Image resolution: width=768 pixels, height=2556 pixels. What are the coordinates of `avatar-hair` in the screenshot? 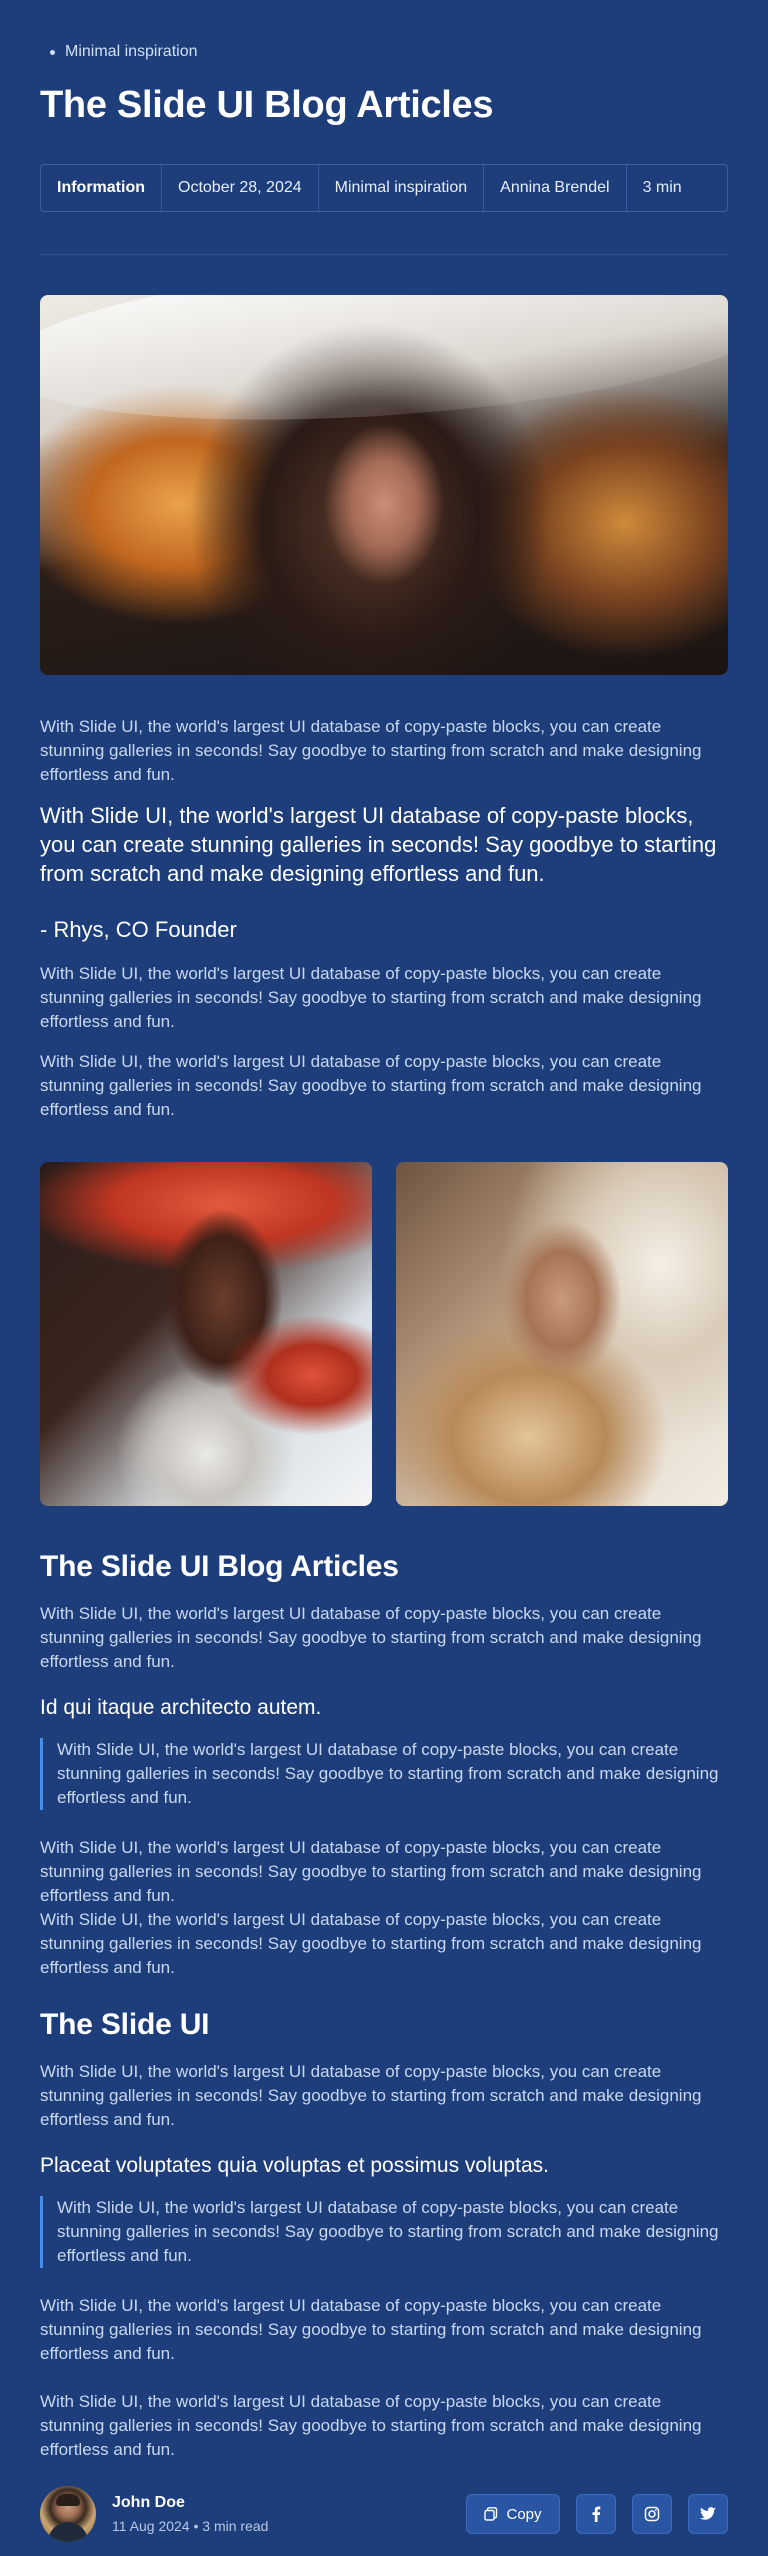 It's located at (68, 2500).